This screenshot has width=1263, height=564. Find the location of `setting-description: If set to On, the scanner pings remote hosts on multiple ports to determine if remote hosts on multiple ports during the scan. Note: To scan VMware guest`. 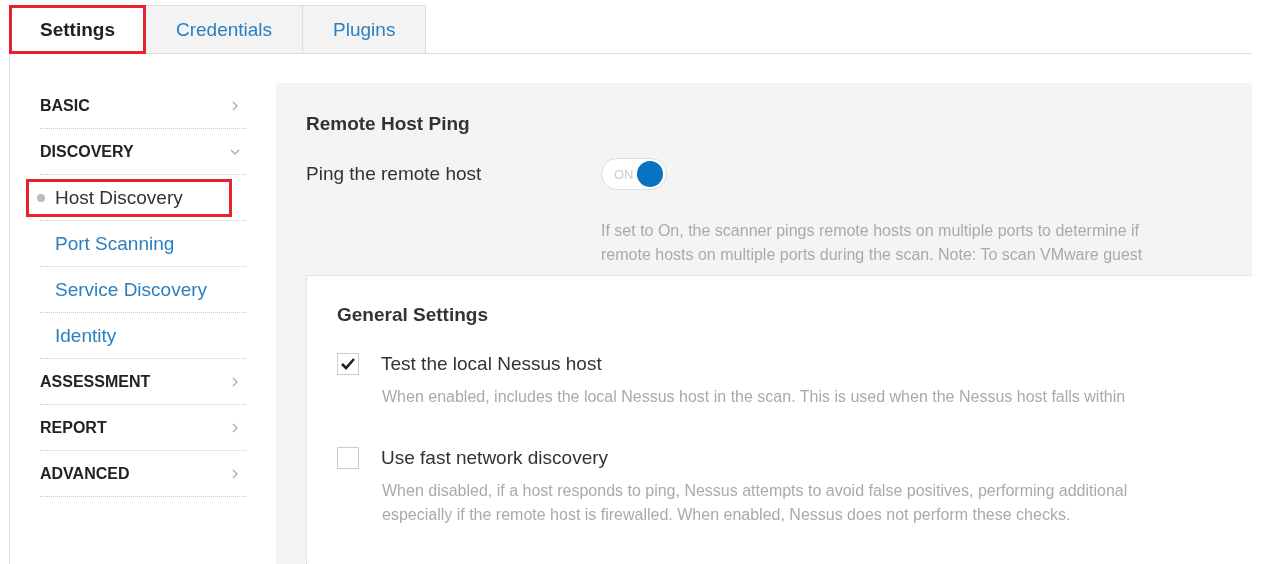

setting-description: If set to On, the scanner pings remote hosts on multiple ports to determine if remote hosts on multiple ports during the scan. Note: To scan VMware guest is located at coordinates (872, 243).